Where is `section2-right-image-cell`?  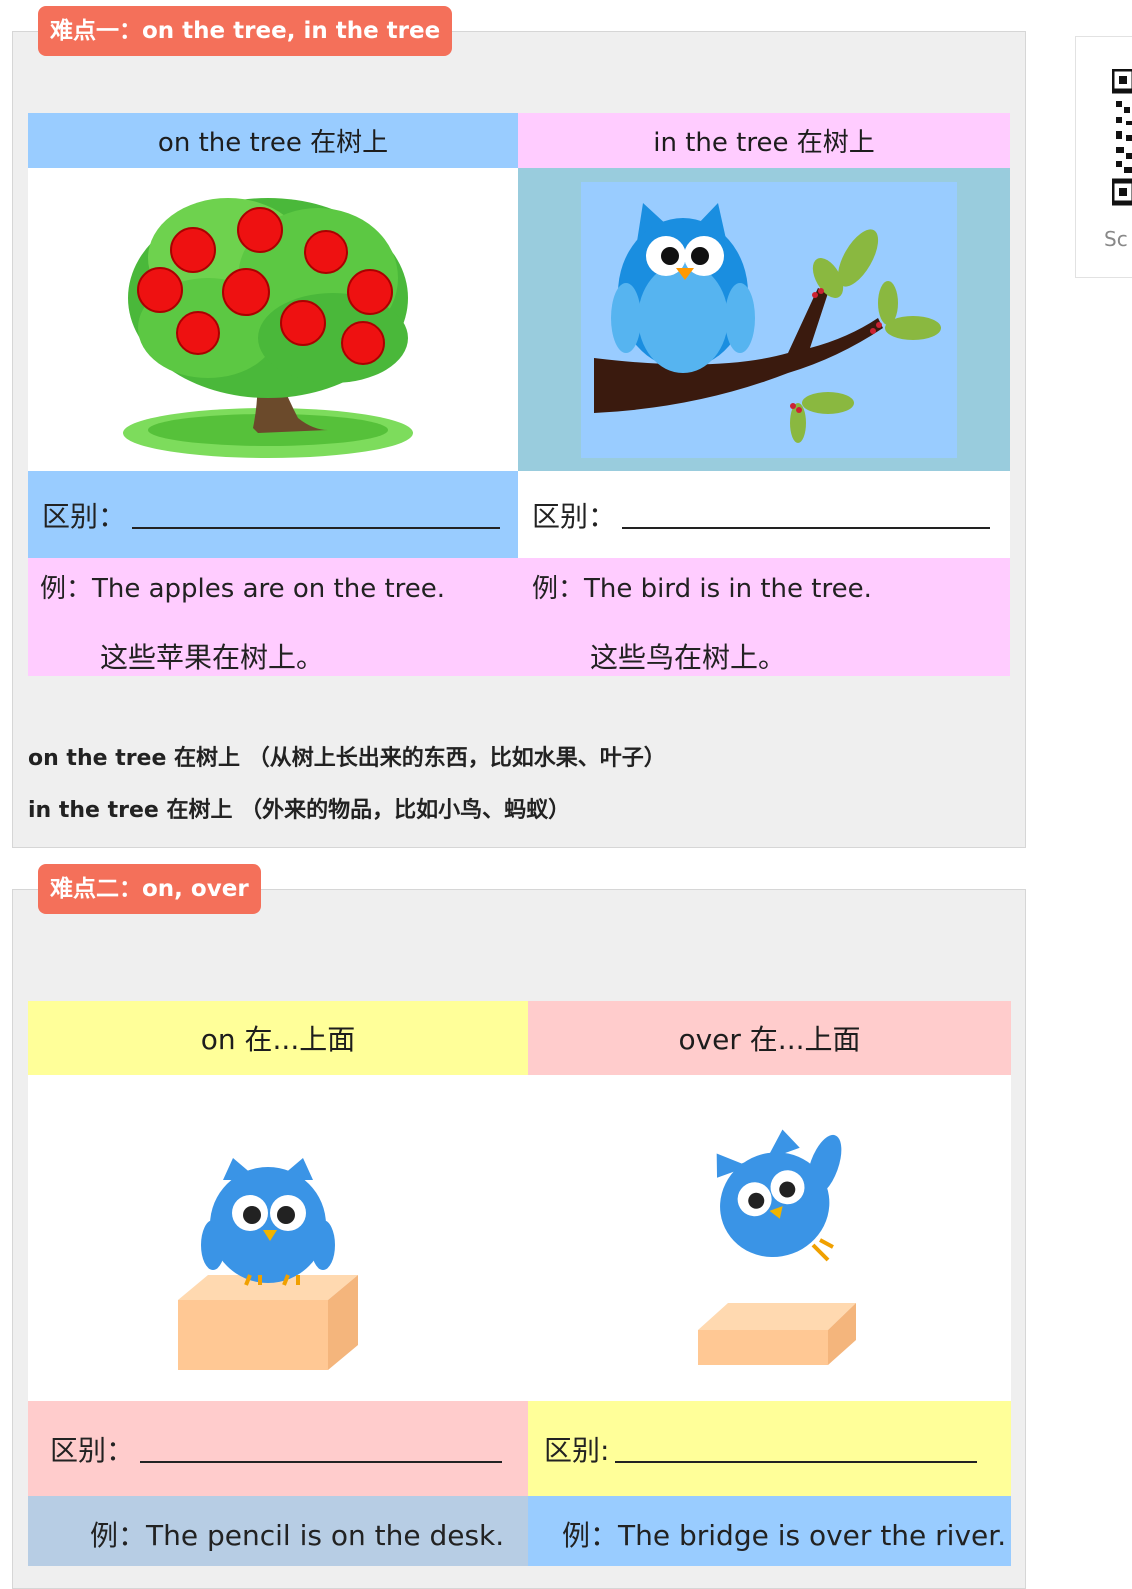 section2-right-image-cell is located at coordinates (769, 1238).